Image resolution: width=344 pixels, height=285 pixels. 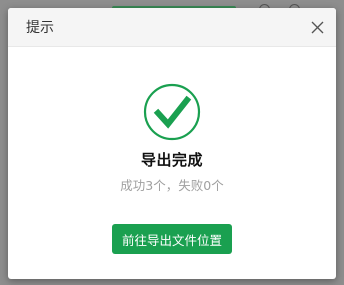 I want to click on result-summary: 成功3个，失败0个, so click(x=172, y=185).